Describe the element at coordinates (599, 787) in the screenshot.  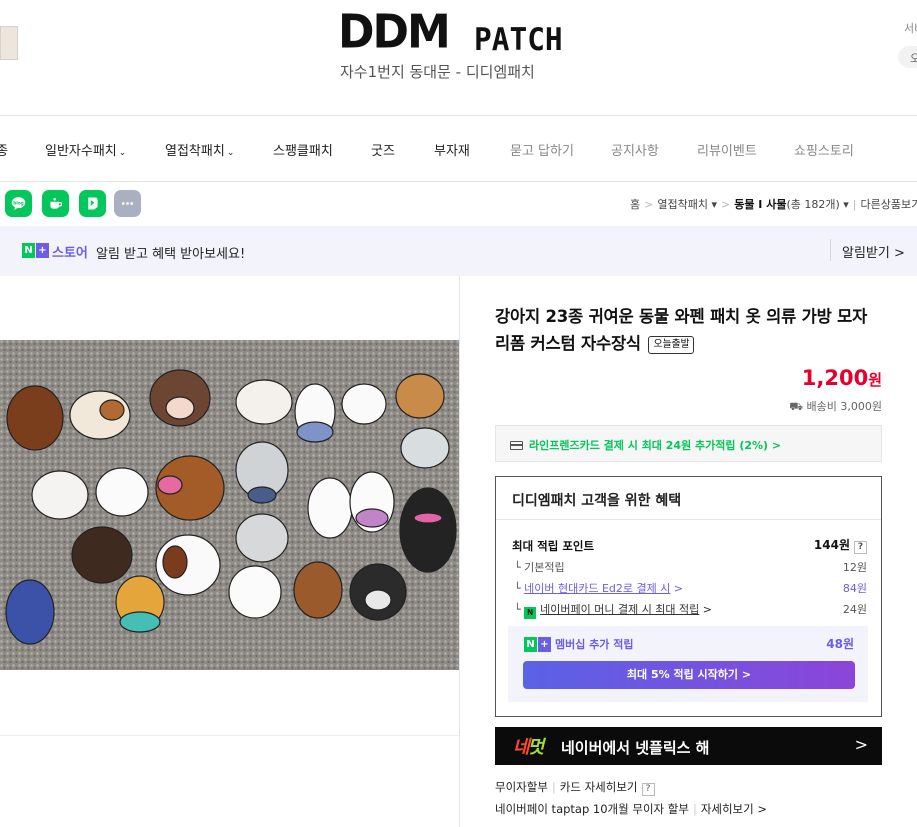
I see `card-details-link: 카드 자세히보기` at that location.